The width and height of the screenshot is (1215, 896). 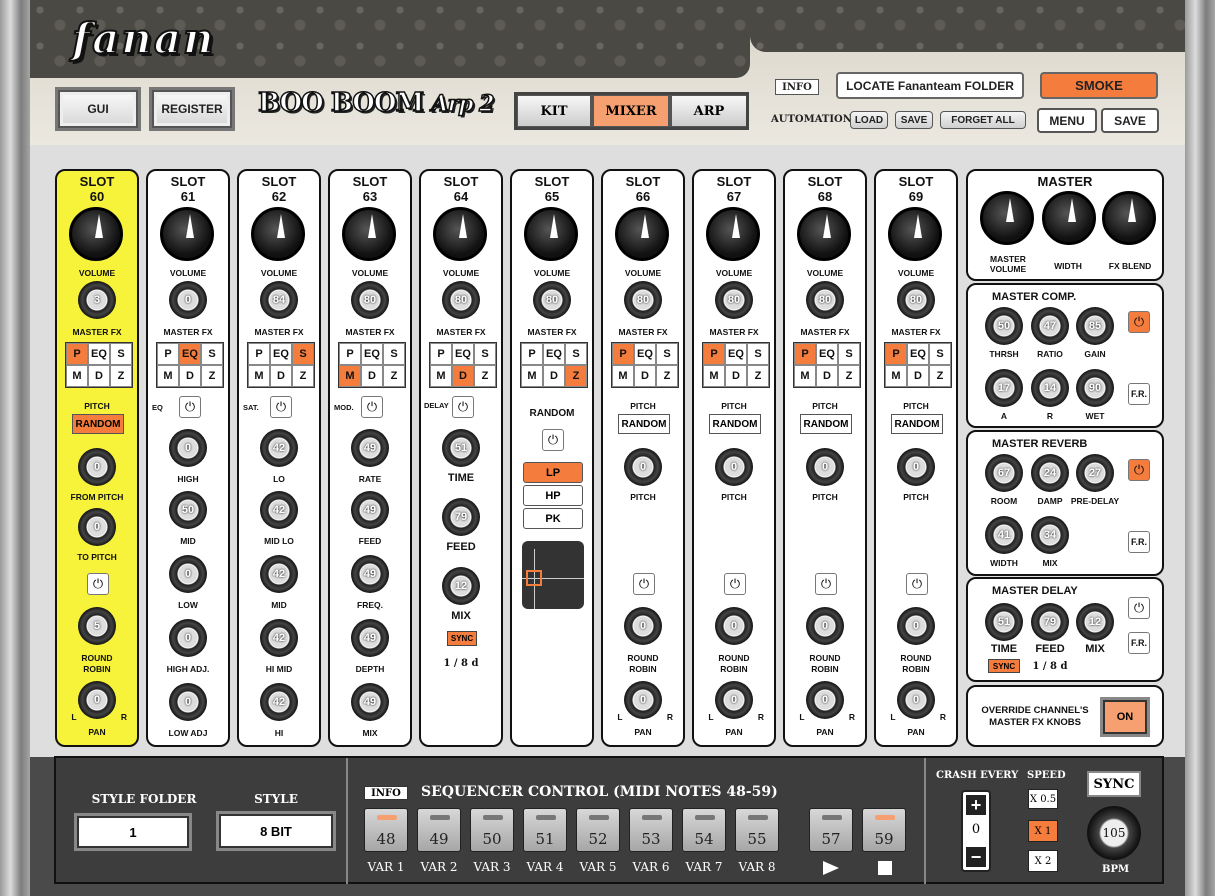 What do you see at coordinates (831, 868) in the screenshot?
I see `play-icon` at bounding box center [831, 868].